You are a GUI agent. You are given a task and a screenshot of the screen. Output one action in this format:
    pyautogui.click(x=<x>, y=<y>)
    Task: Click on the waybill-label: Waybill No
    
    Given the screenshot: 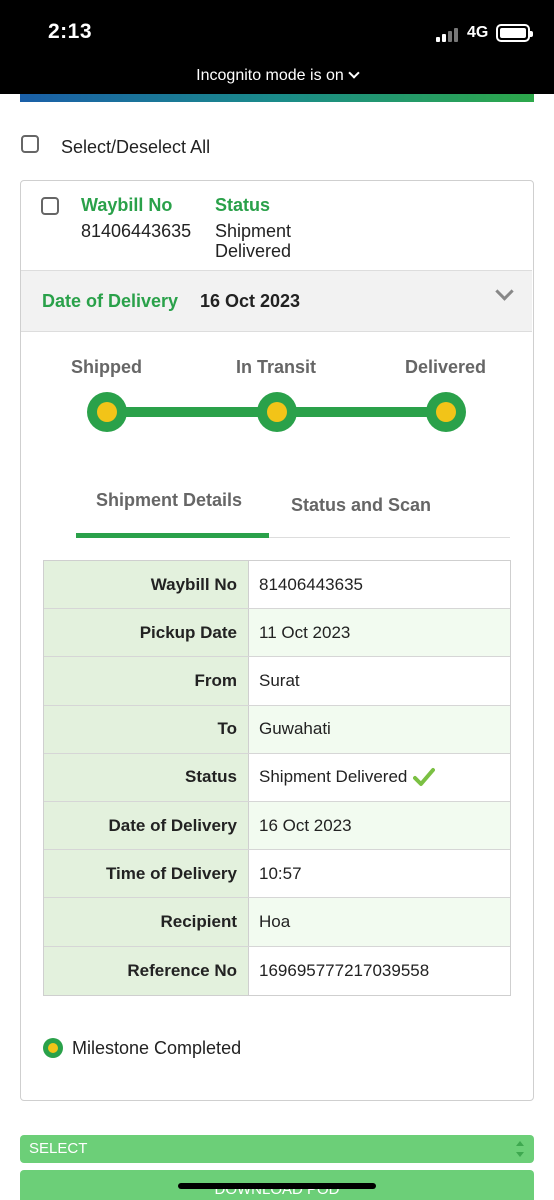 What is the action you would take?
    pyautogui.click(x=127, y=205)
    